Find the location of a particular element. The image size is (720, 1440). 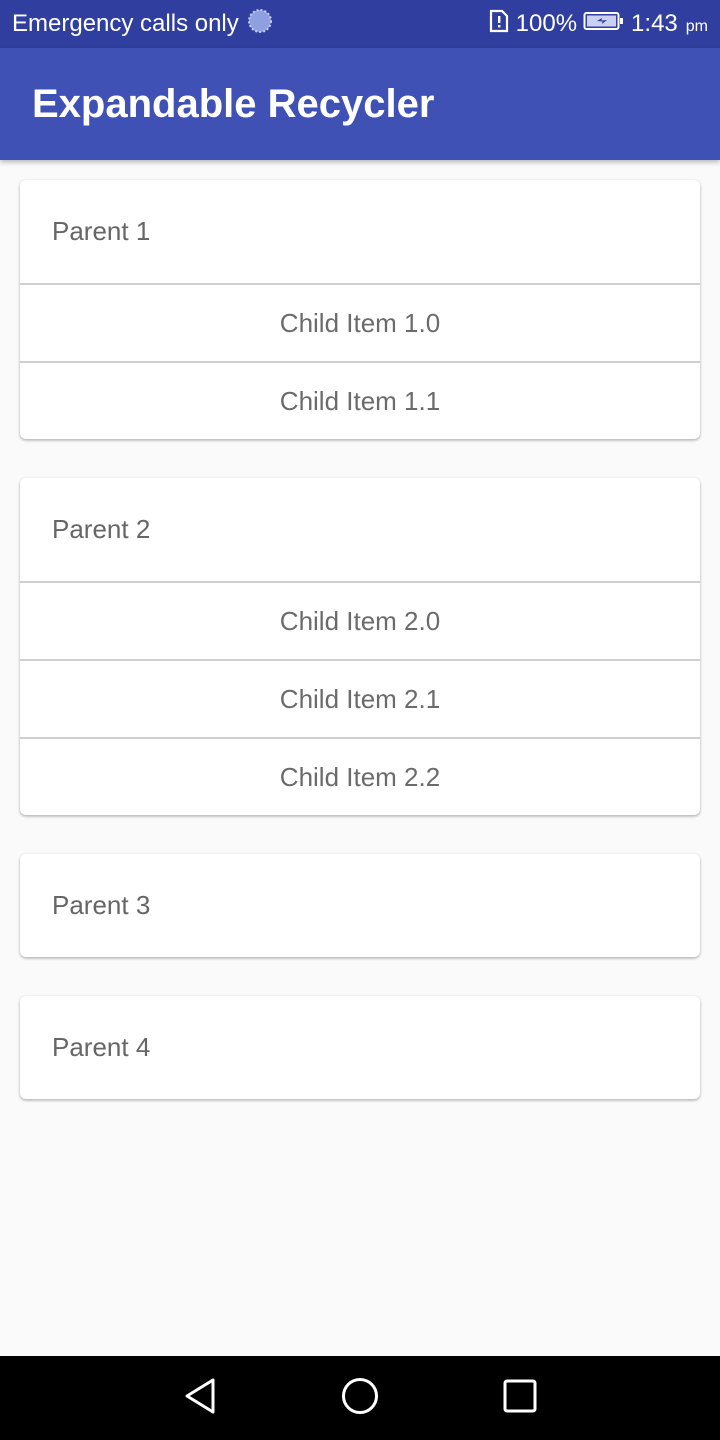

back-icon is located at coordinates (200, 1398).